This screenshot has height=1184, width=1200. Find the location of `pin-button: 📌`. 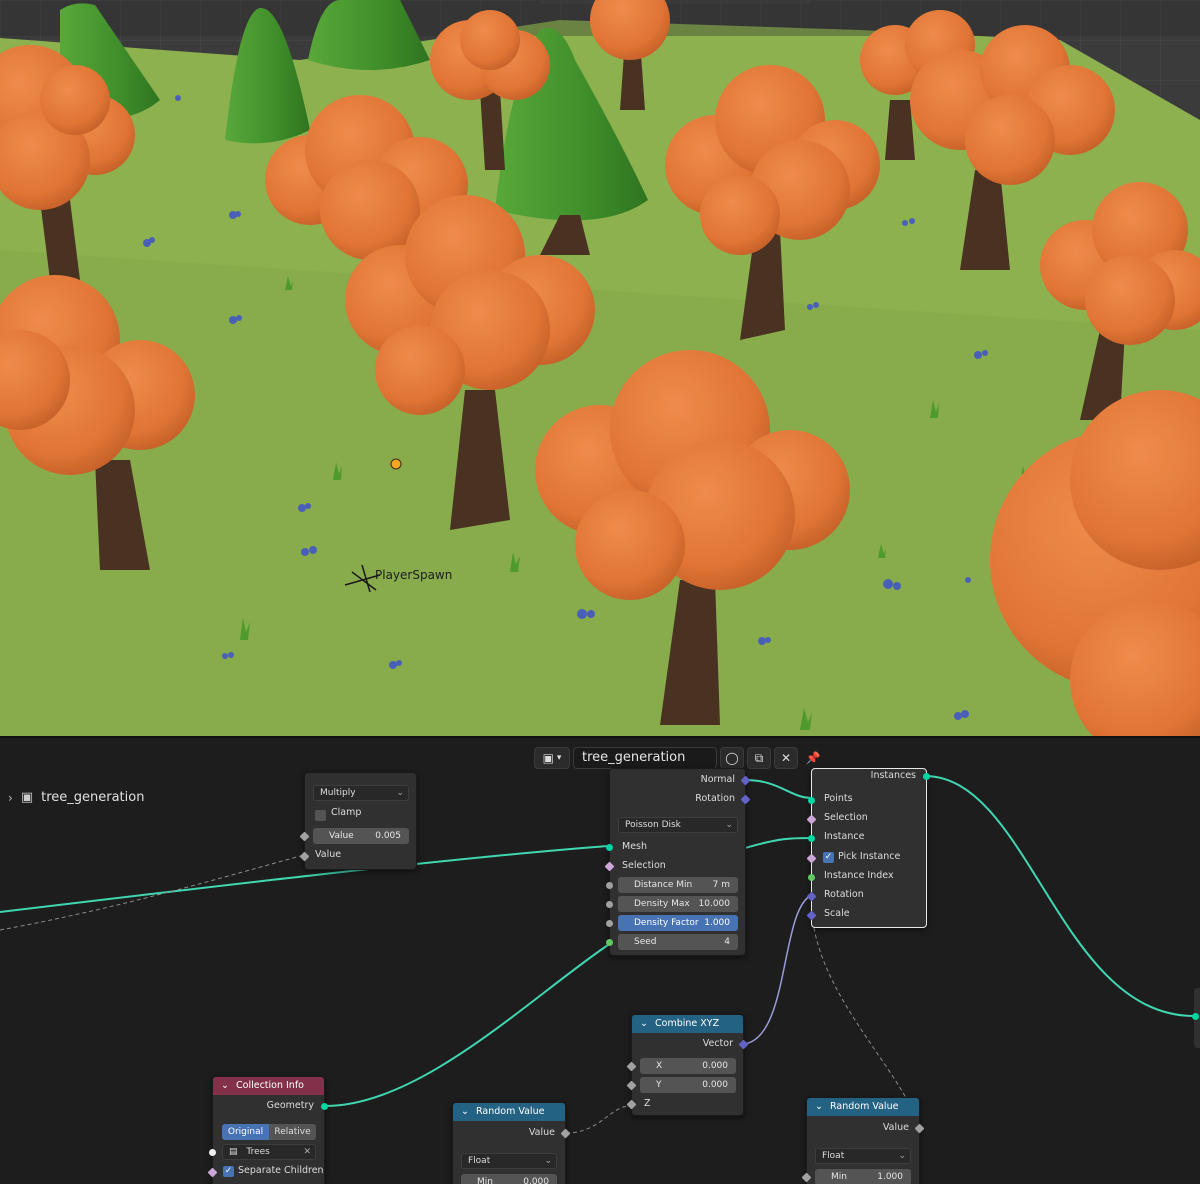

pin-button: 📌 is located at coordinates (813, 758).